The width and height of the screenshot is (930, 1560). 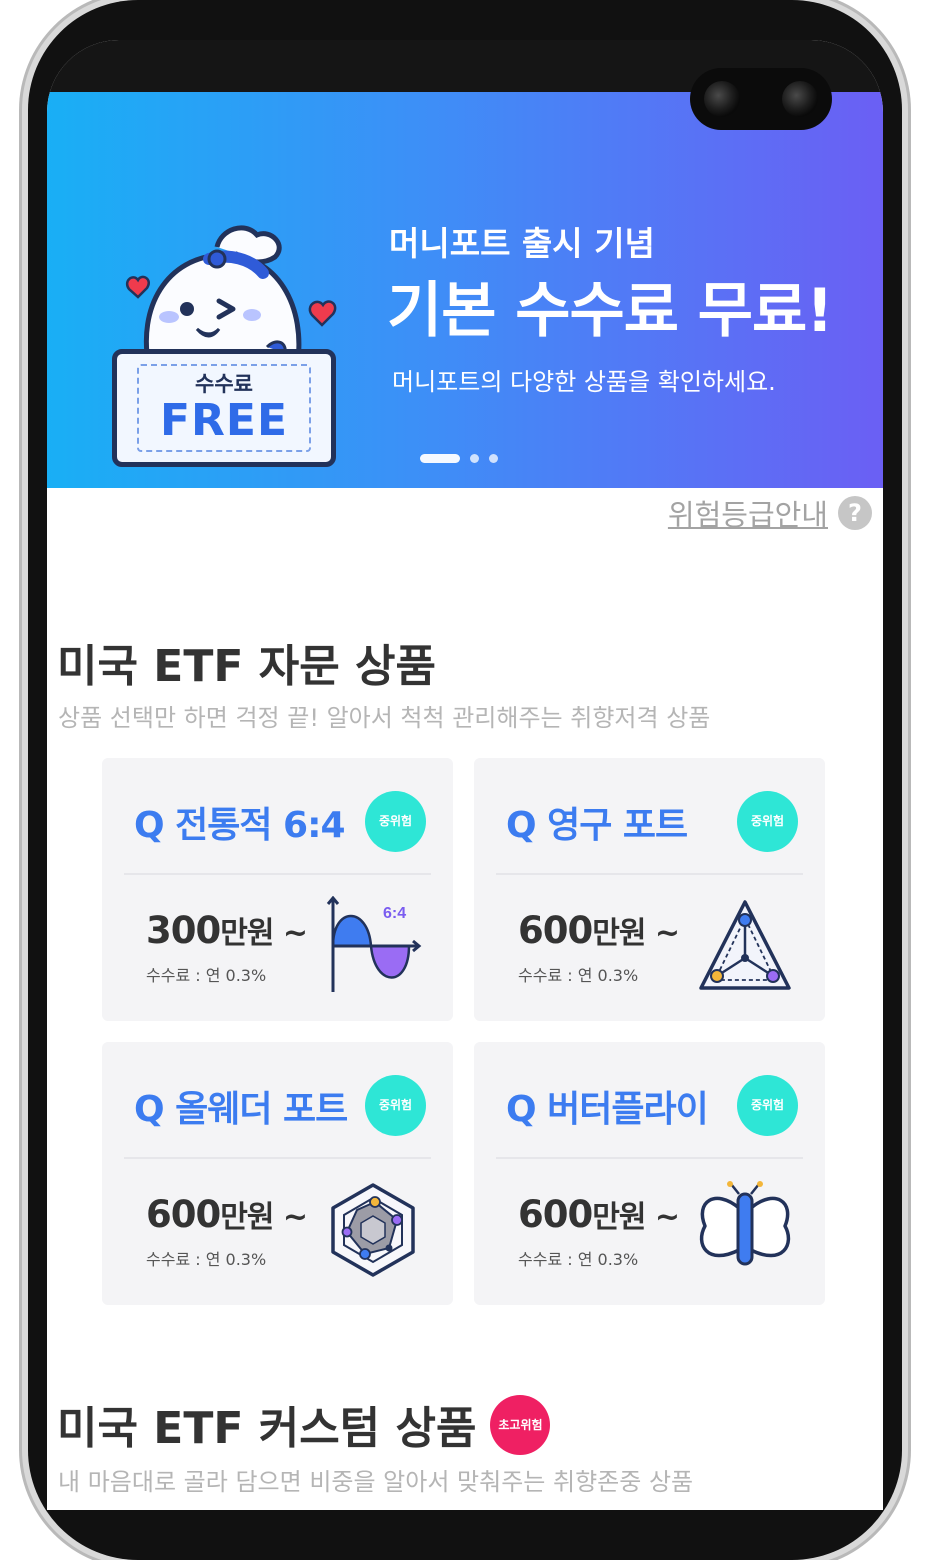 I want to click on product-name: Q 버터플라이, so click(x=607, y=1109).